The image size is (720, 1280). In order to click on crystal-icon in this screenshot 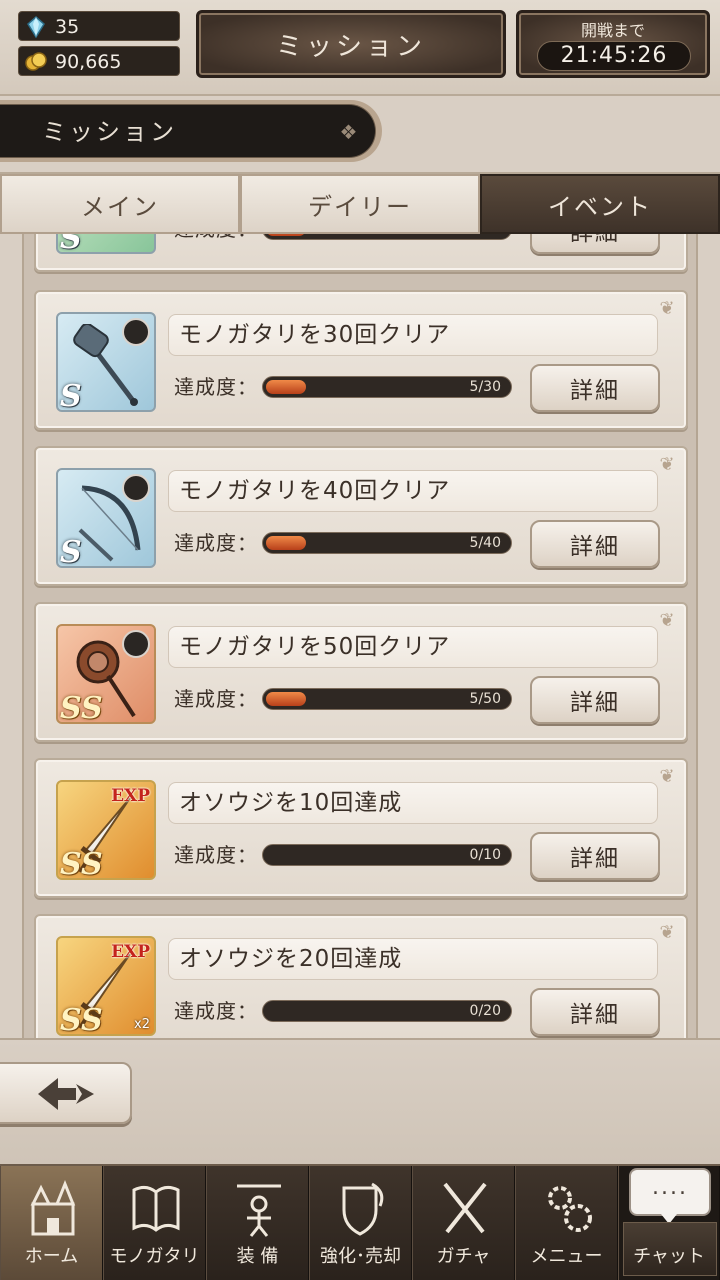, I will do `click(36, 27)`.